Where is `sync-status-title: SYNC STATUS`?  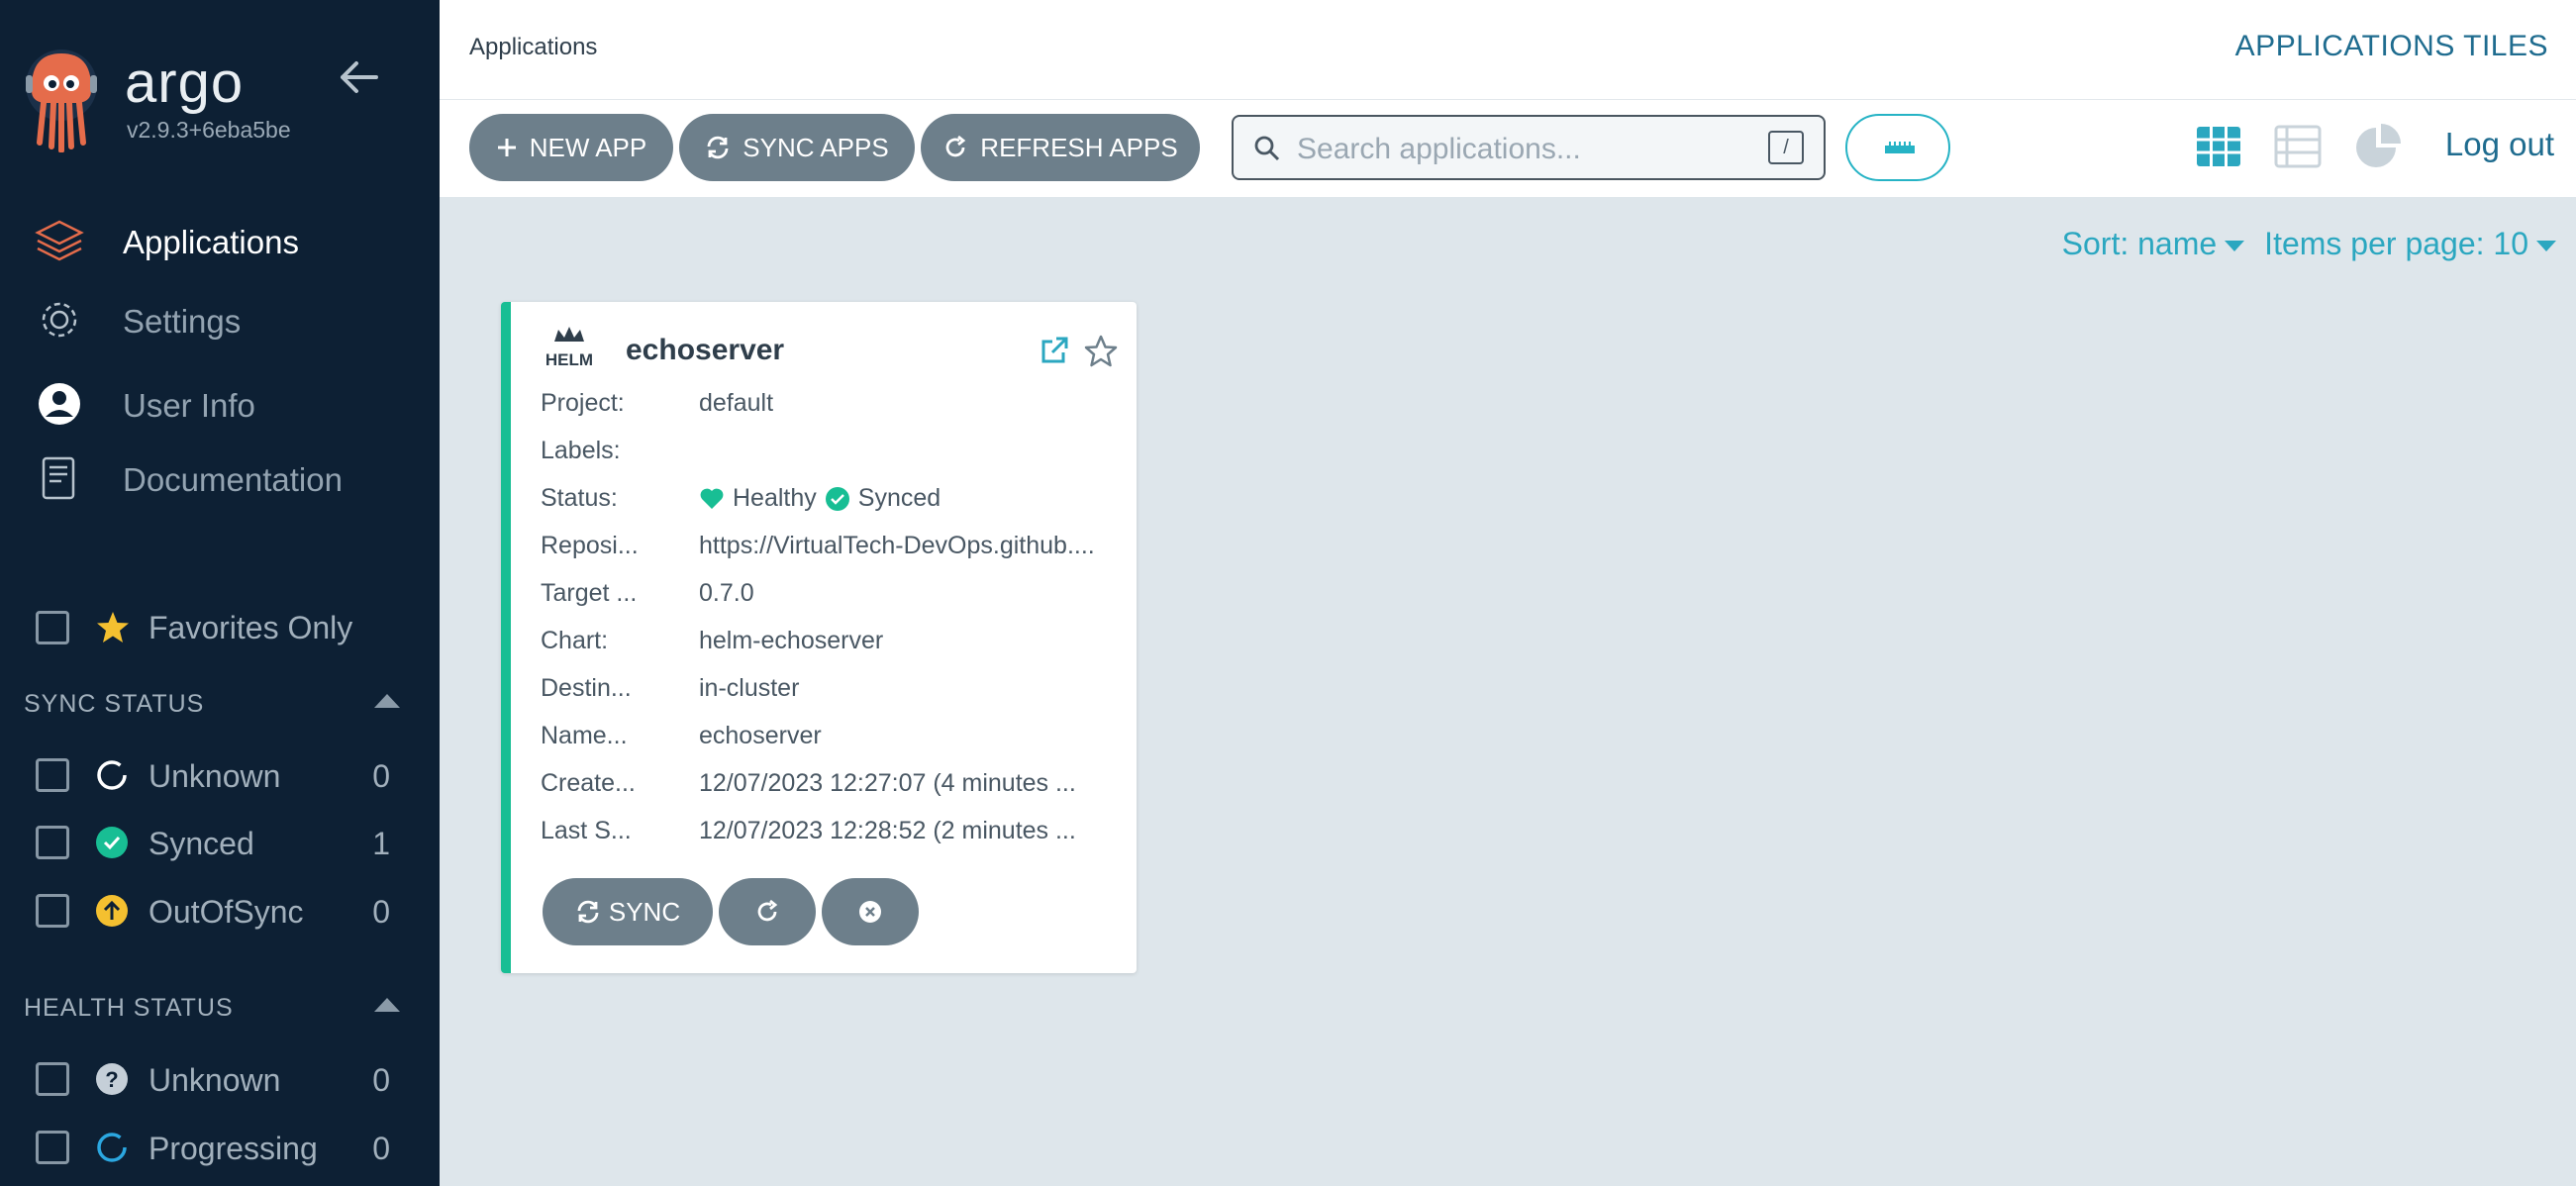 sync-status-title: SYNC STATUS is located at coordinates (115, 704).